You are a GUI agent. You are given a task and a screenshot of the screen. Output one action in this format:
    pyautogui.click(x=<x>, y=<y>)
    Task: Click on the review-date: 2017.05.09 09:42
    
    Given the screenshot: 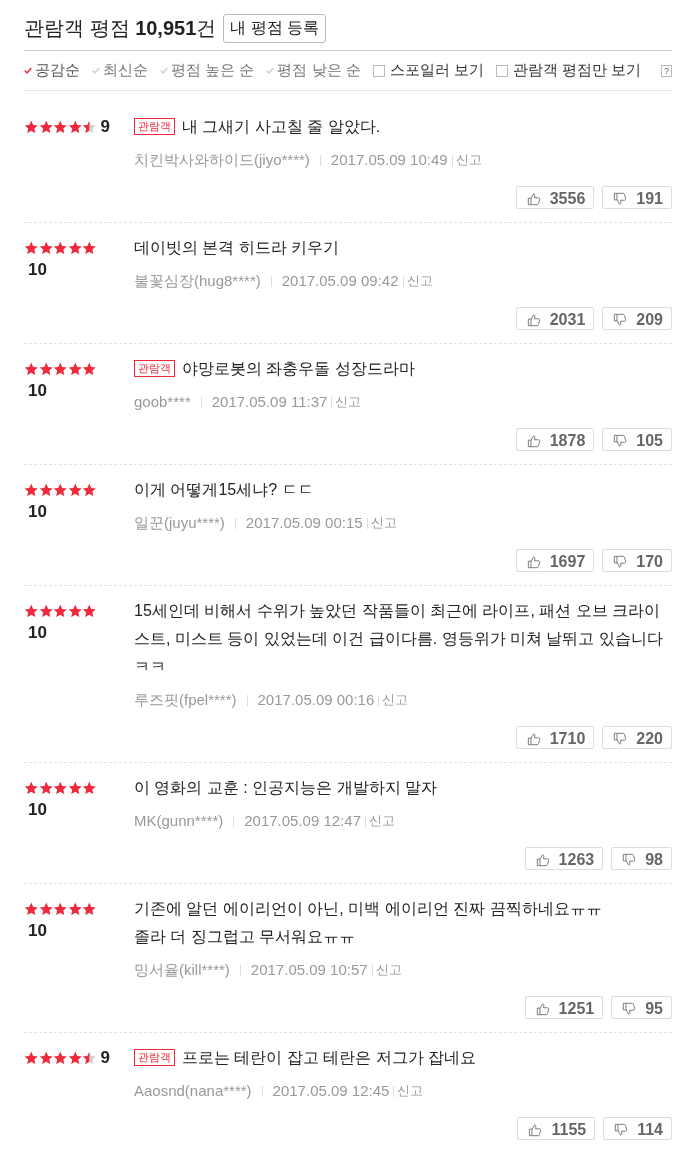 What is the action you would take?
    pyautogui.click(x=340, y=281)
    